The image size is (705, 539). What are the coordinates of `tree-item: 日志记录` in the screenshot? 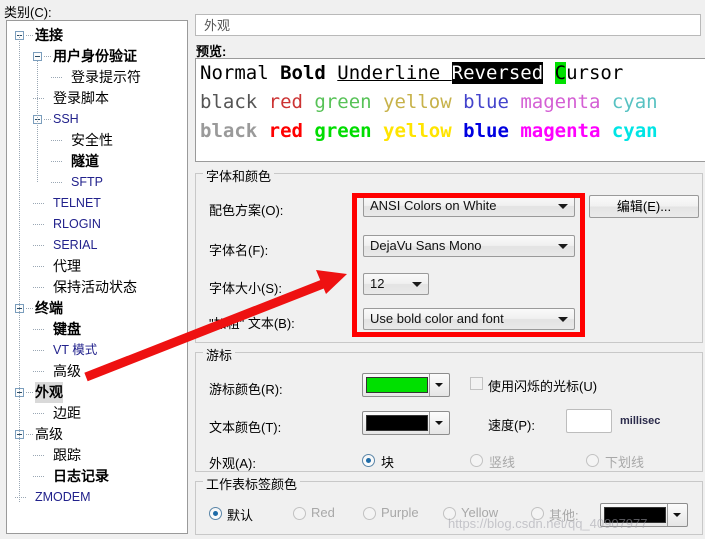 It's located at (97, 476).